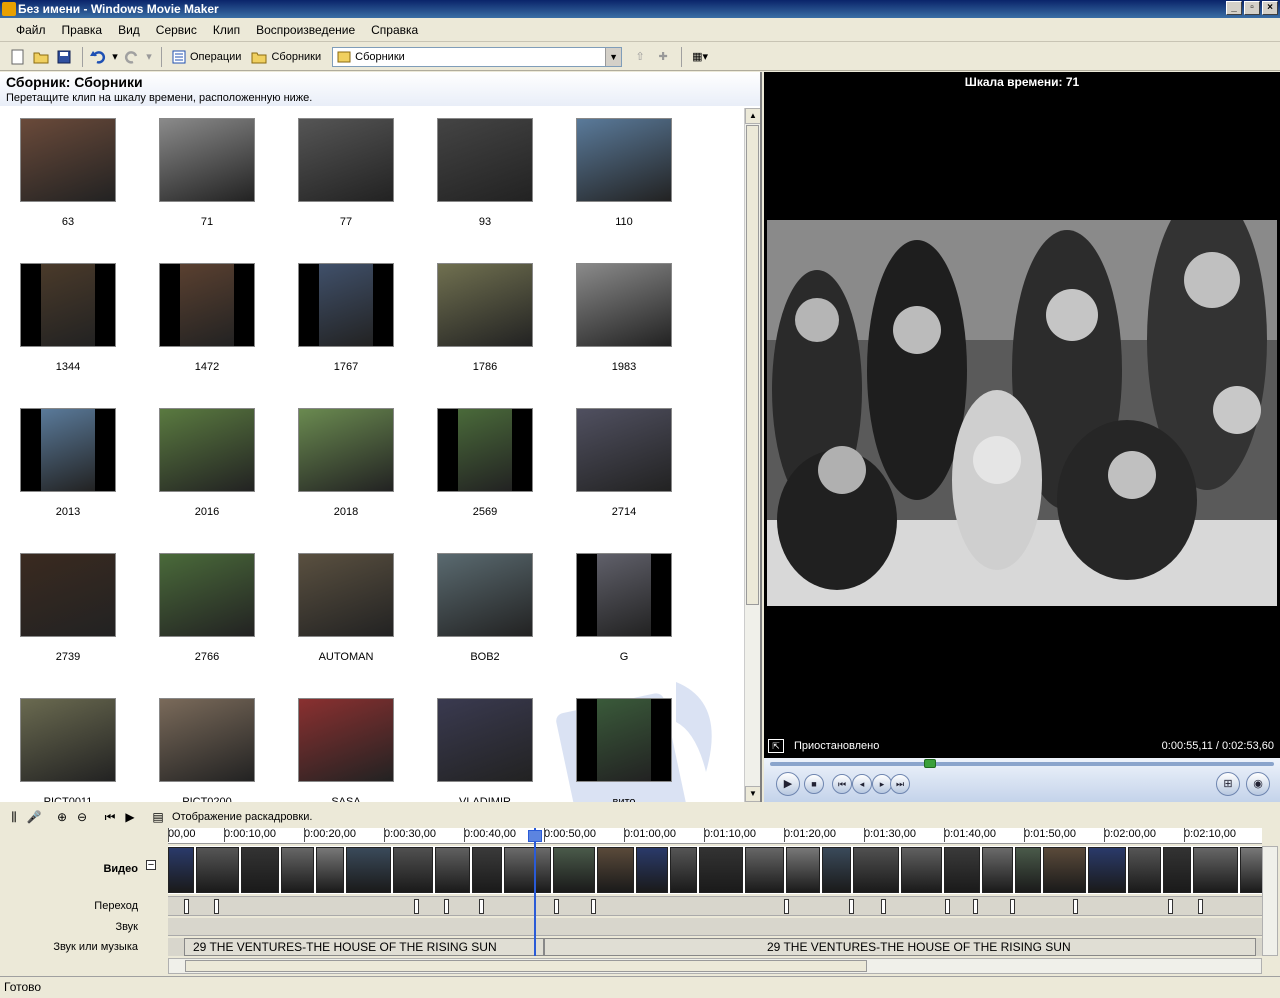 Image resolution: width=1280 pixels, height=998 pixels. I want to click on storyboard-toggle-label: Отображение раскадровки., so click(242, 817).